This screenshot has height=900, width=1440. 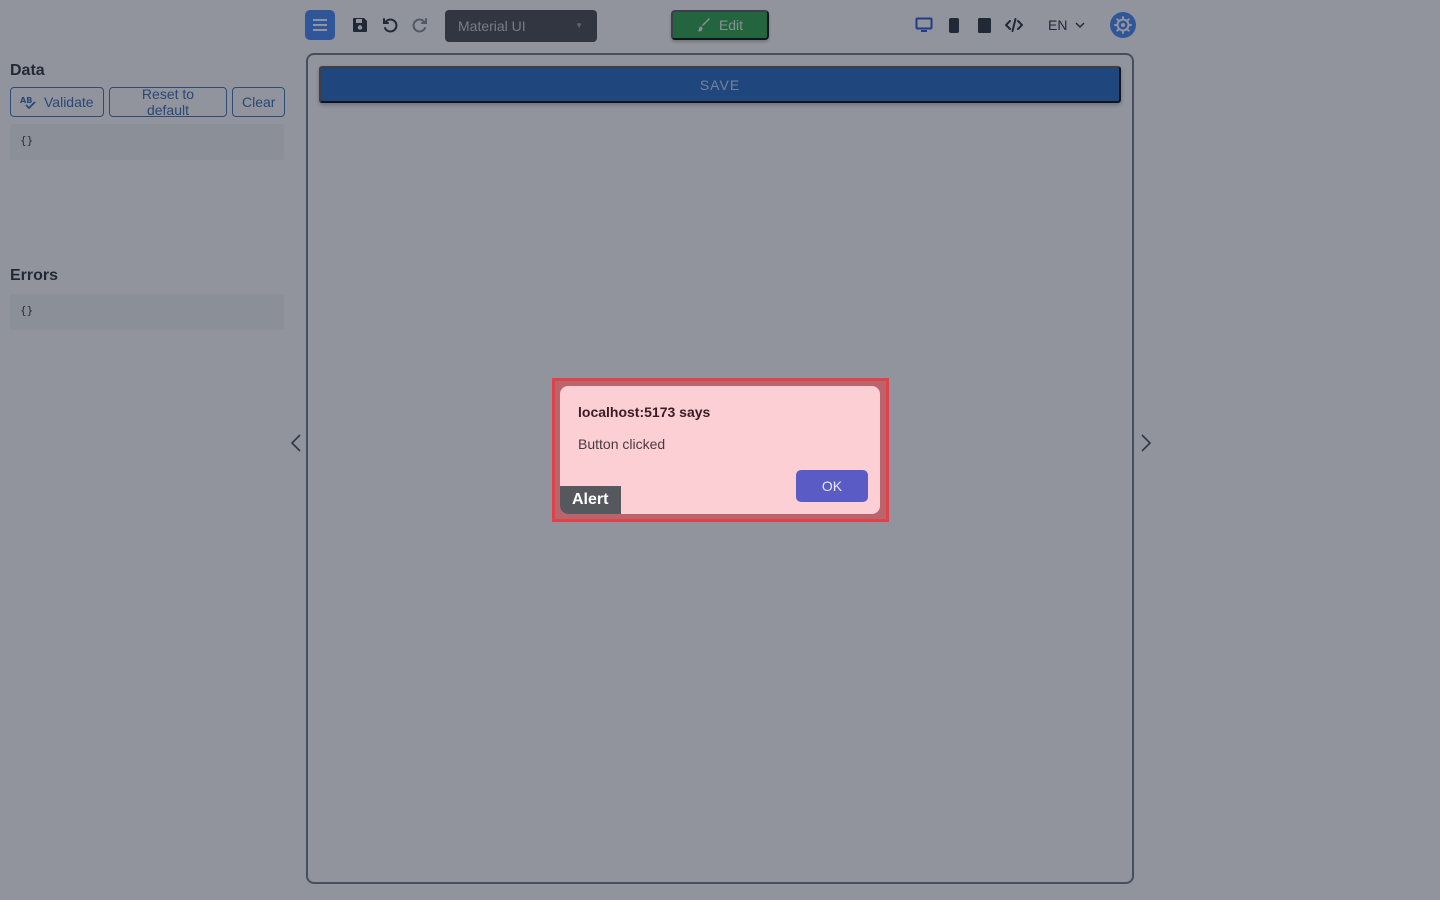 I want to click on alert-tag: Alert, so click(x=590, y=500).